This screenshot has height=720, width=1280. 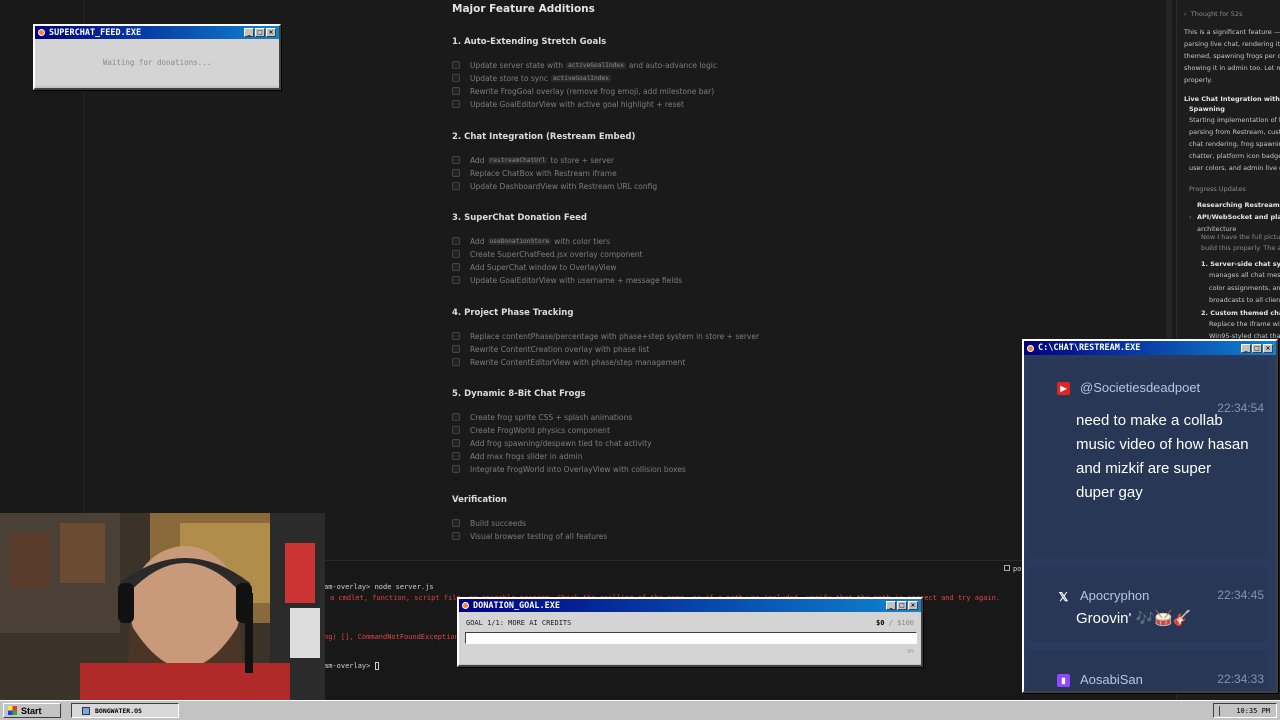 What do you see at coordinates (157, 32) in the screenshot?
I see `window-titlebar: SUPERCHAT_FEED.EXE _ □ ×` at bounding box center [157, 32].